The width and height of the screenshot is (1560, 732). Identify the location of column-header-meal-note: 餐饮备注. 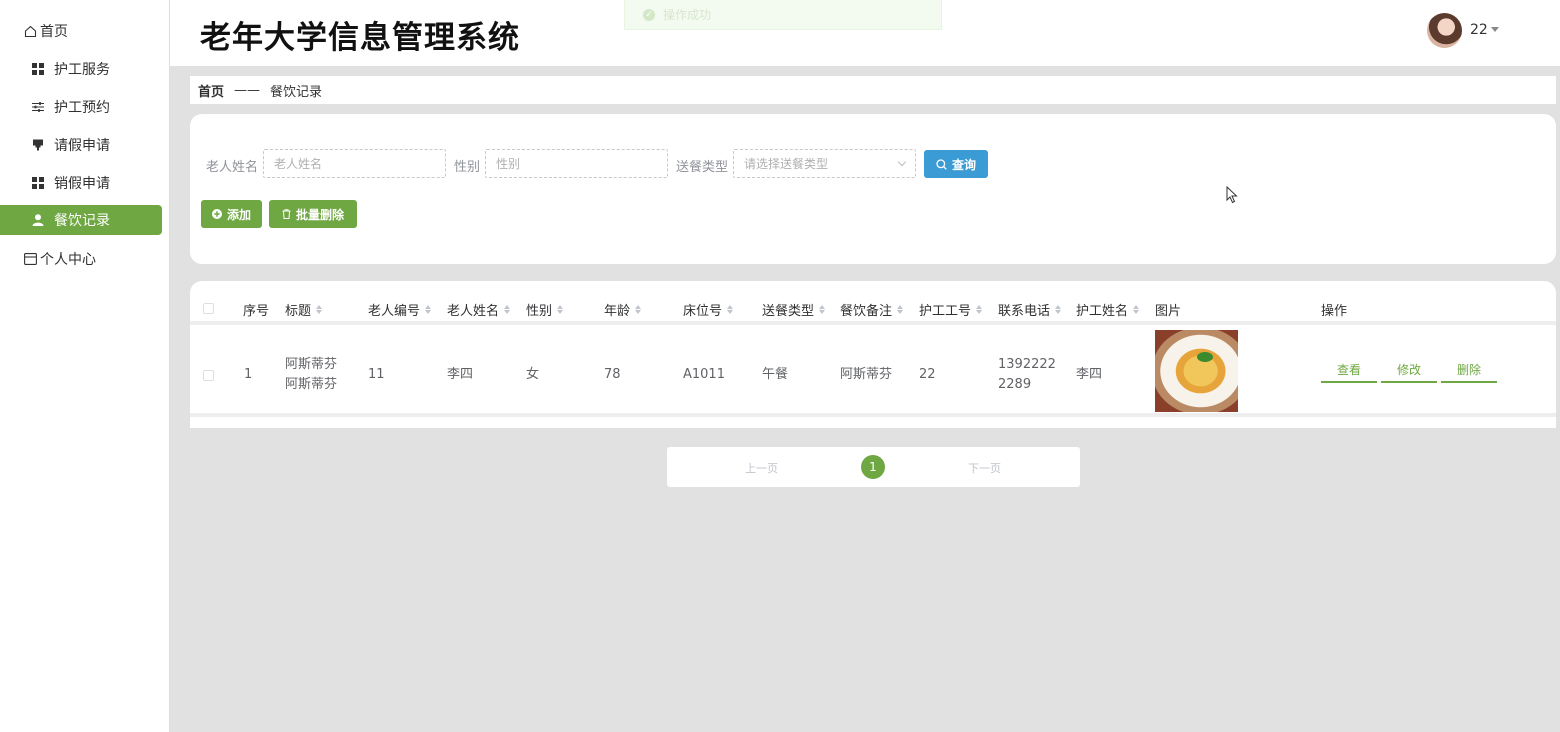
(872, 309).